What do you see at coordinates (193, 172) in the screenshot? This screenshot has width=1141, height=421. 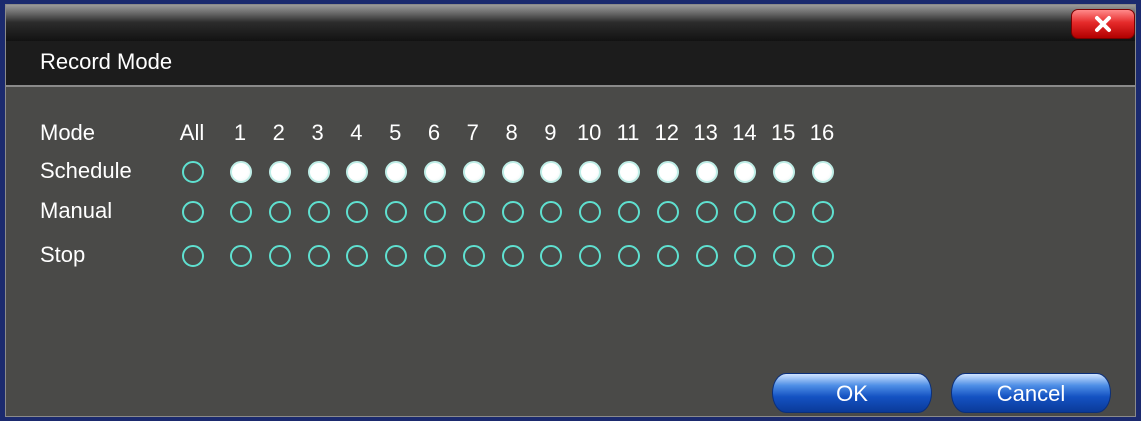 I see `schedule-all-radio` at bounding box center [193, 172].